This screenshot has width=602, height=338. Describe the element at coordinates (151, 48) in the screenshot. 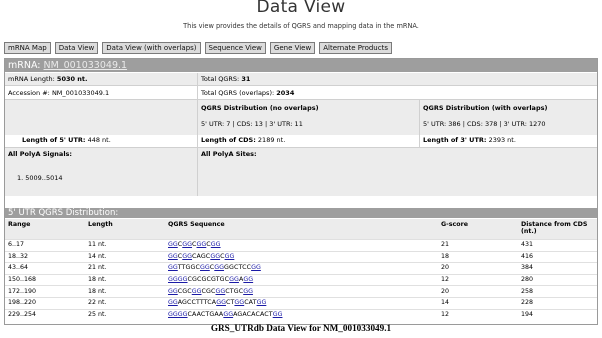

I see `data-view-overlaps-button: Data View (with overlaps)` at that location.